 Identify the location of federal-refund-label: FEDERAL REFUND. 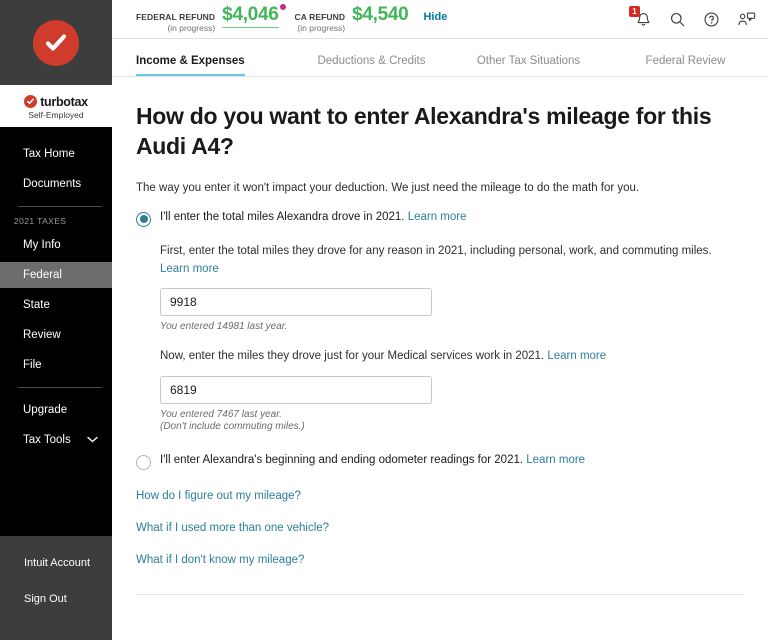
(176, 17).